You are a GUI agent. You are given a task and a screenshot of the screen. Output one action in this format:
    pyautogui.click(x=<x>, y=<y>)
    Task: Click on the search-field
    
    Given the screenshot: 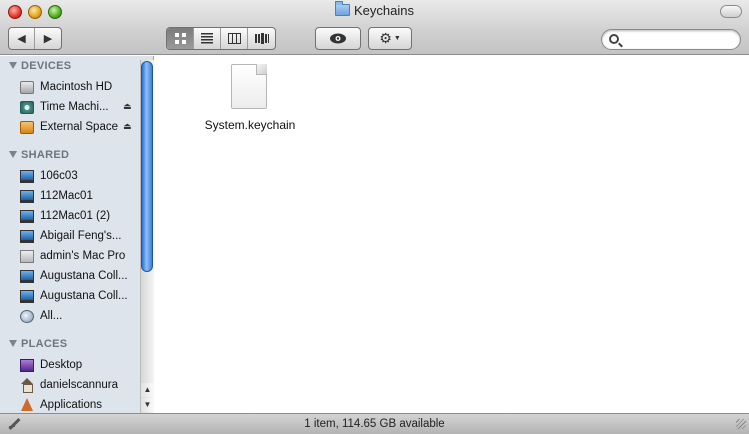 What is the action you would take?
    pyautogui.click(x=671, y=39)
    